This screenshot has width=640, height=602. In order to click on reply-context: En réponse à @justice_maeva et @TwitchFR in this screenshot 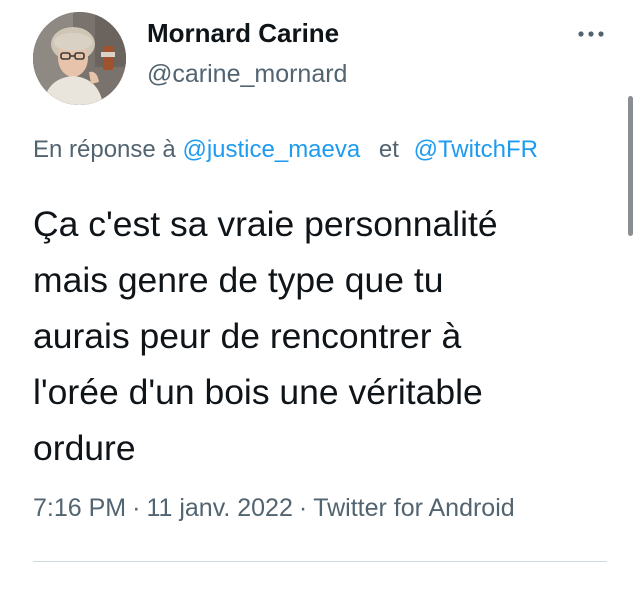, I will do `click(285, 150)`.